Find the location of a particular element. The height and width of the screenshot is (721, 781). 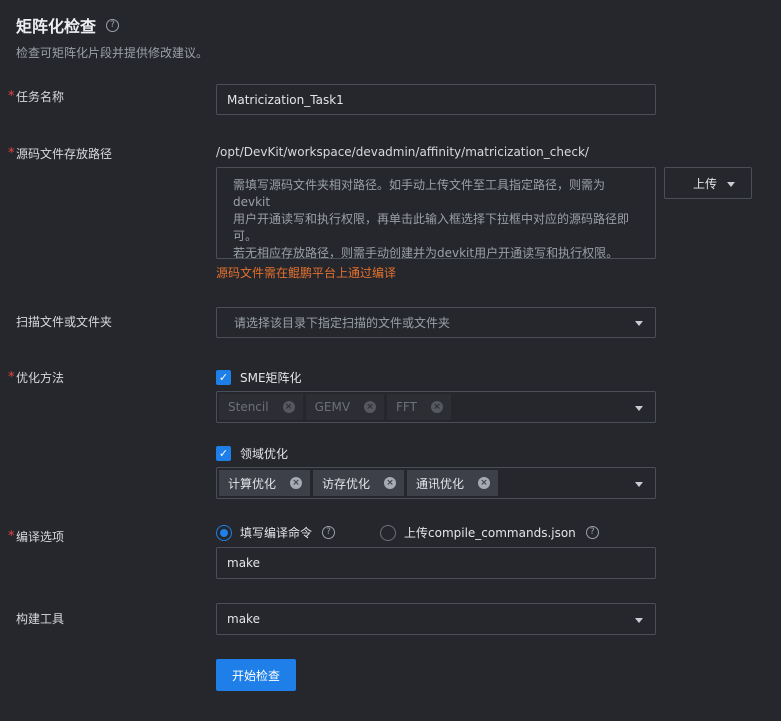

hint-line: 可。 is located at coordinates (245, 236).